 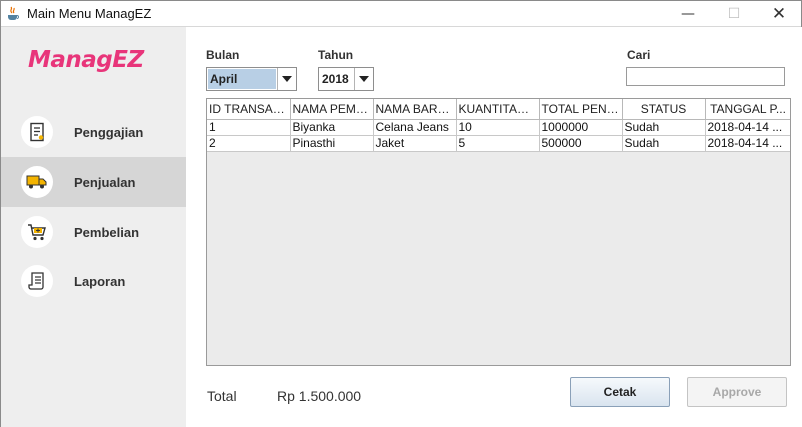 I want to click on cell-id: 2, so click(x=249, y=143).